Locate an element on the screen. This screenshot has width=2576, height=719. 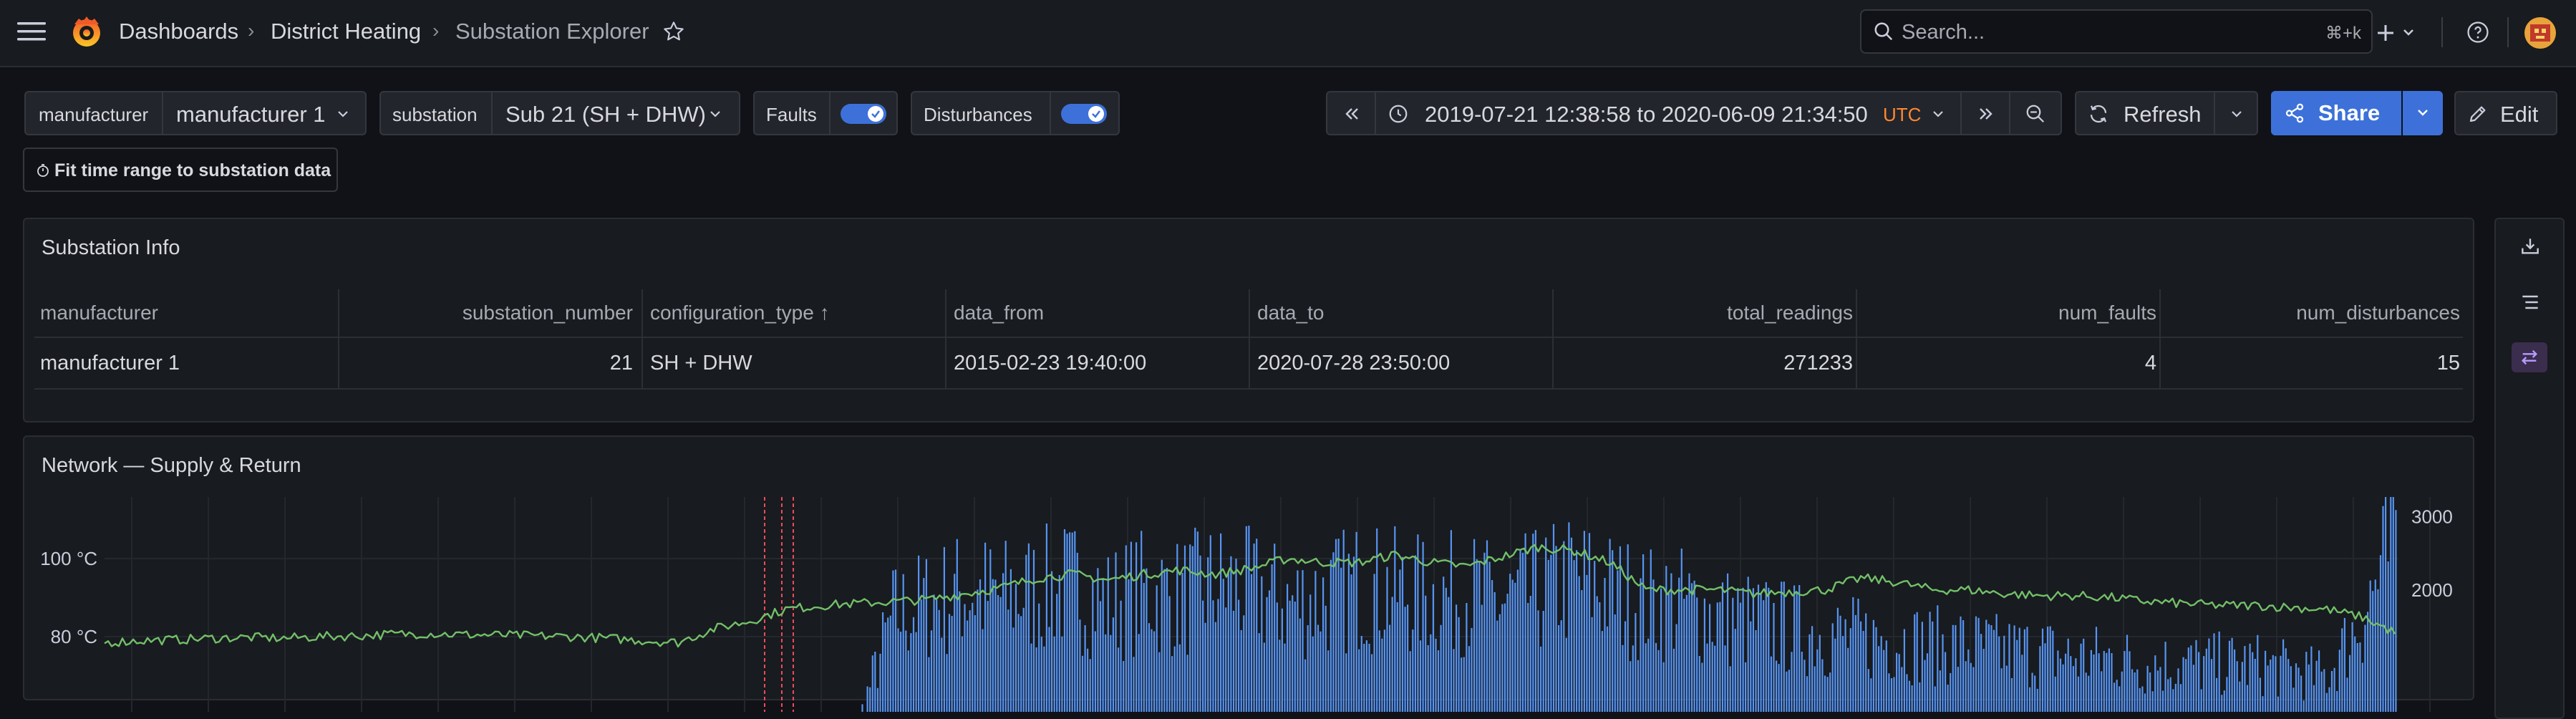
disturbances-variable: Disturbances is located at coordinates (1015, 113).